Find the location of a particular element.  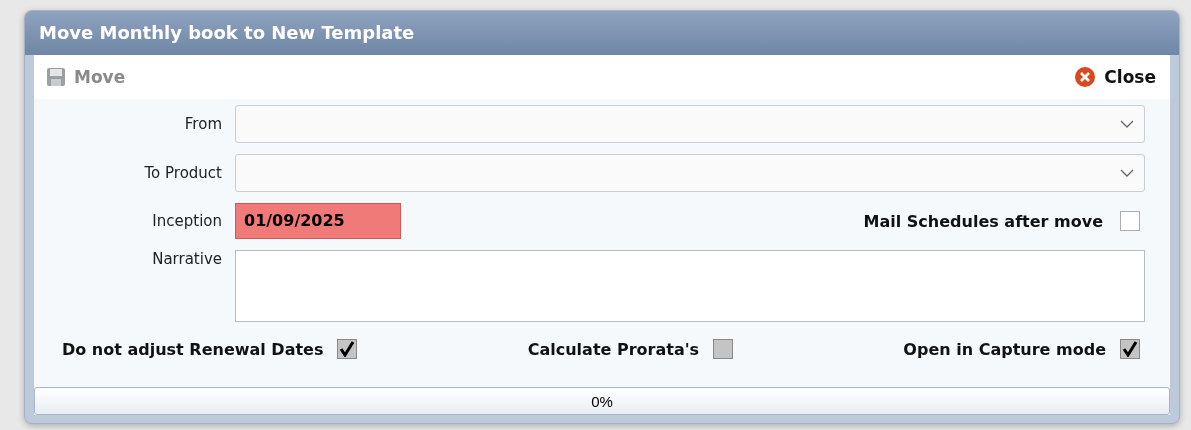

checkbox-label: Mail Schedules after move is located at coordinates (983, 221).